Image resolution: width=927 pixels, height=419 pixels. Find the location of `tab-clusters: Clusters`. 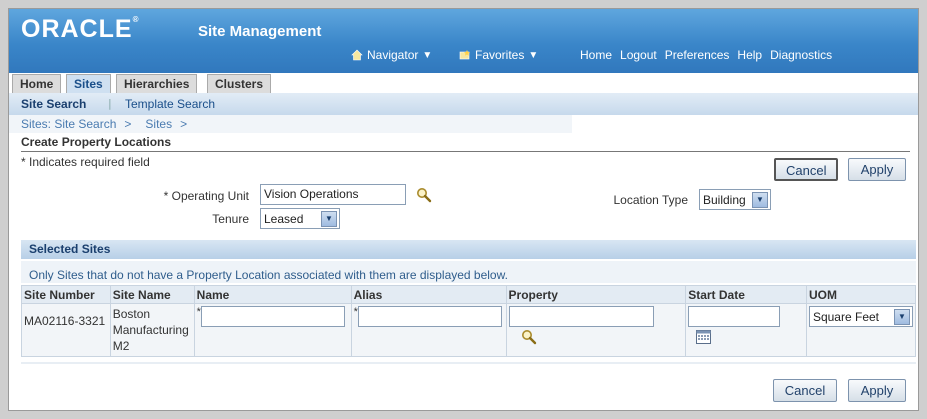

tab-clusters: Clusters is located at coordinates (239, 83).